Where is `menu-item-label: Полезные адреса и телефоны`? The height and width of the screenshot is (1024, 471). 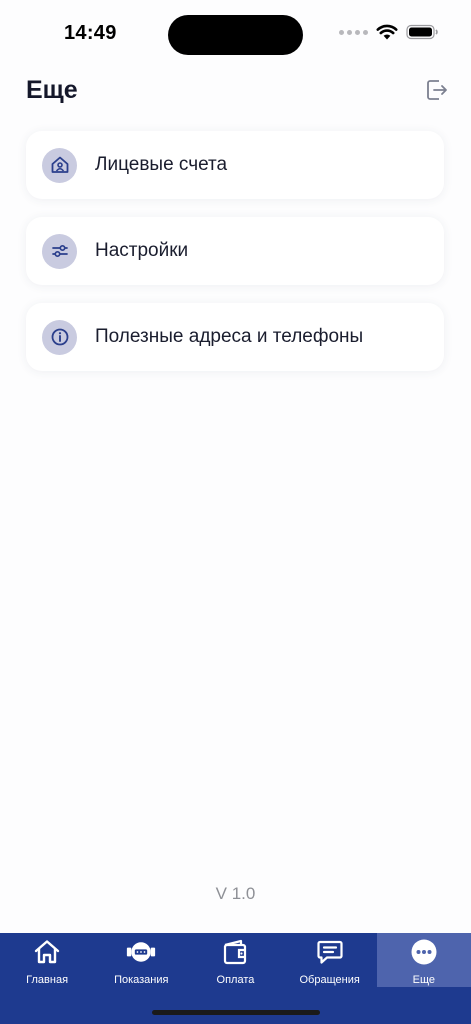 menu-item-label: Полезные адреса и телефоны is located at coordinates (229, 336).